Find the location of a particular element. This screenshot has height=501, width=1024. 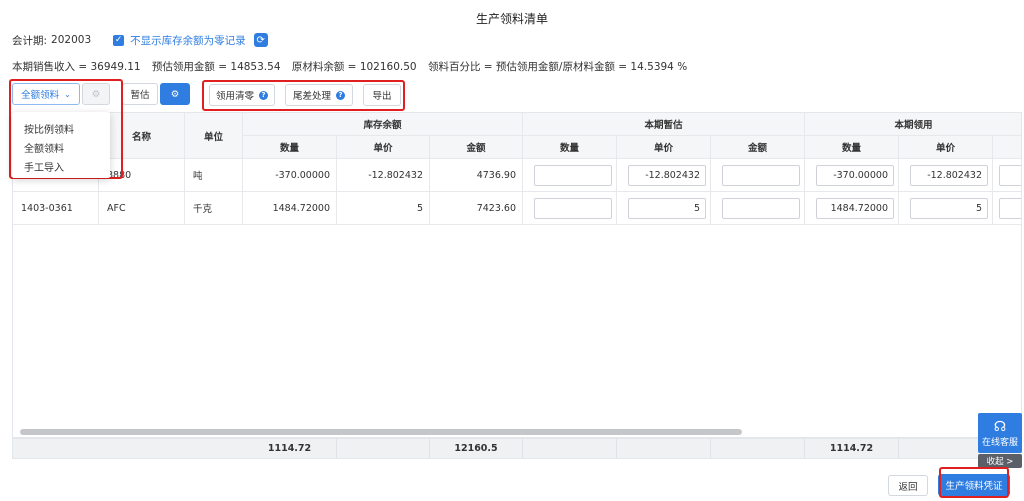

dropdown-option-proportional: 按比例领料 is located at coordinates (61, 128).